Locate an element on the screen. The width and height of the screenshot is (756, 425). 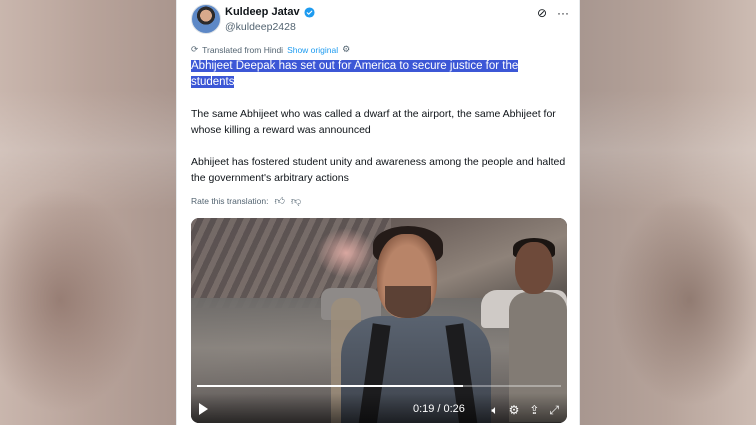
author-handle: @kuldeep2428 is located at coordinates (260, 27).